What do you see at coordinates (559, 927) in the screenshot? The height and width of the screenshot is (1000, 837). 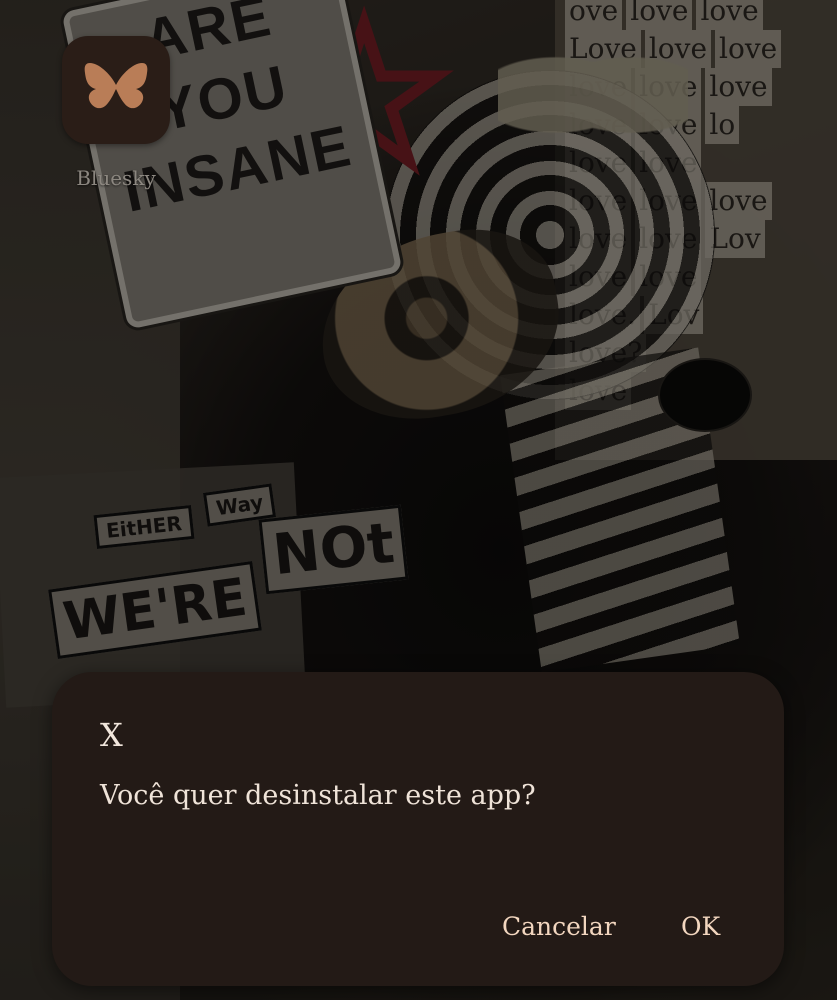 I see `cancel-button: Cancelar` at bounding box center [559, 927].